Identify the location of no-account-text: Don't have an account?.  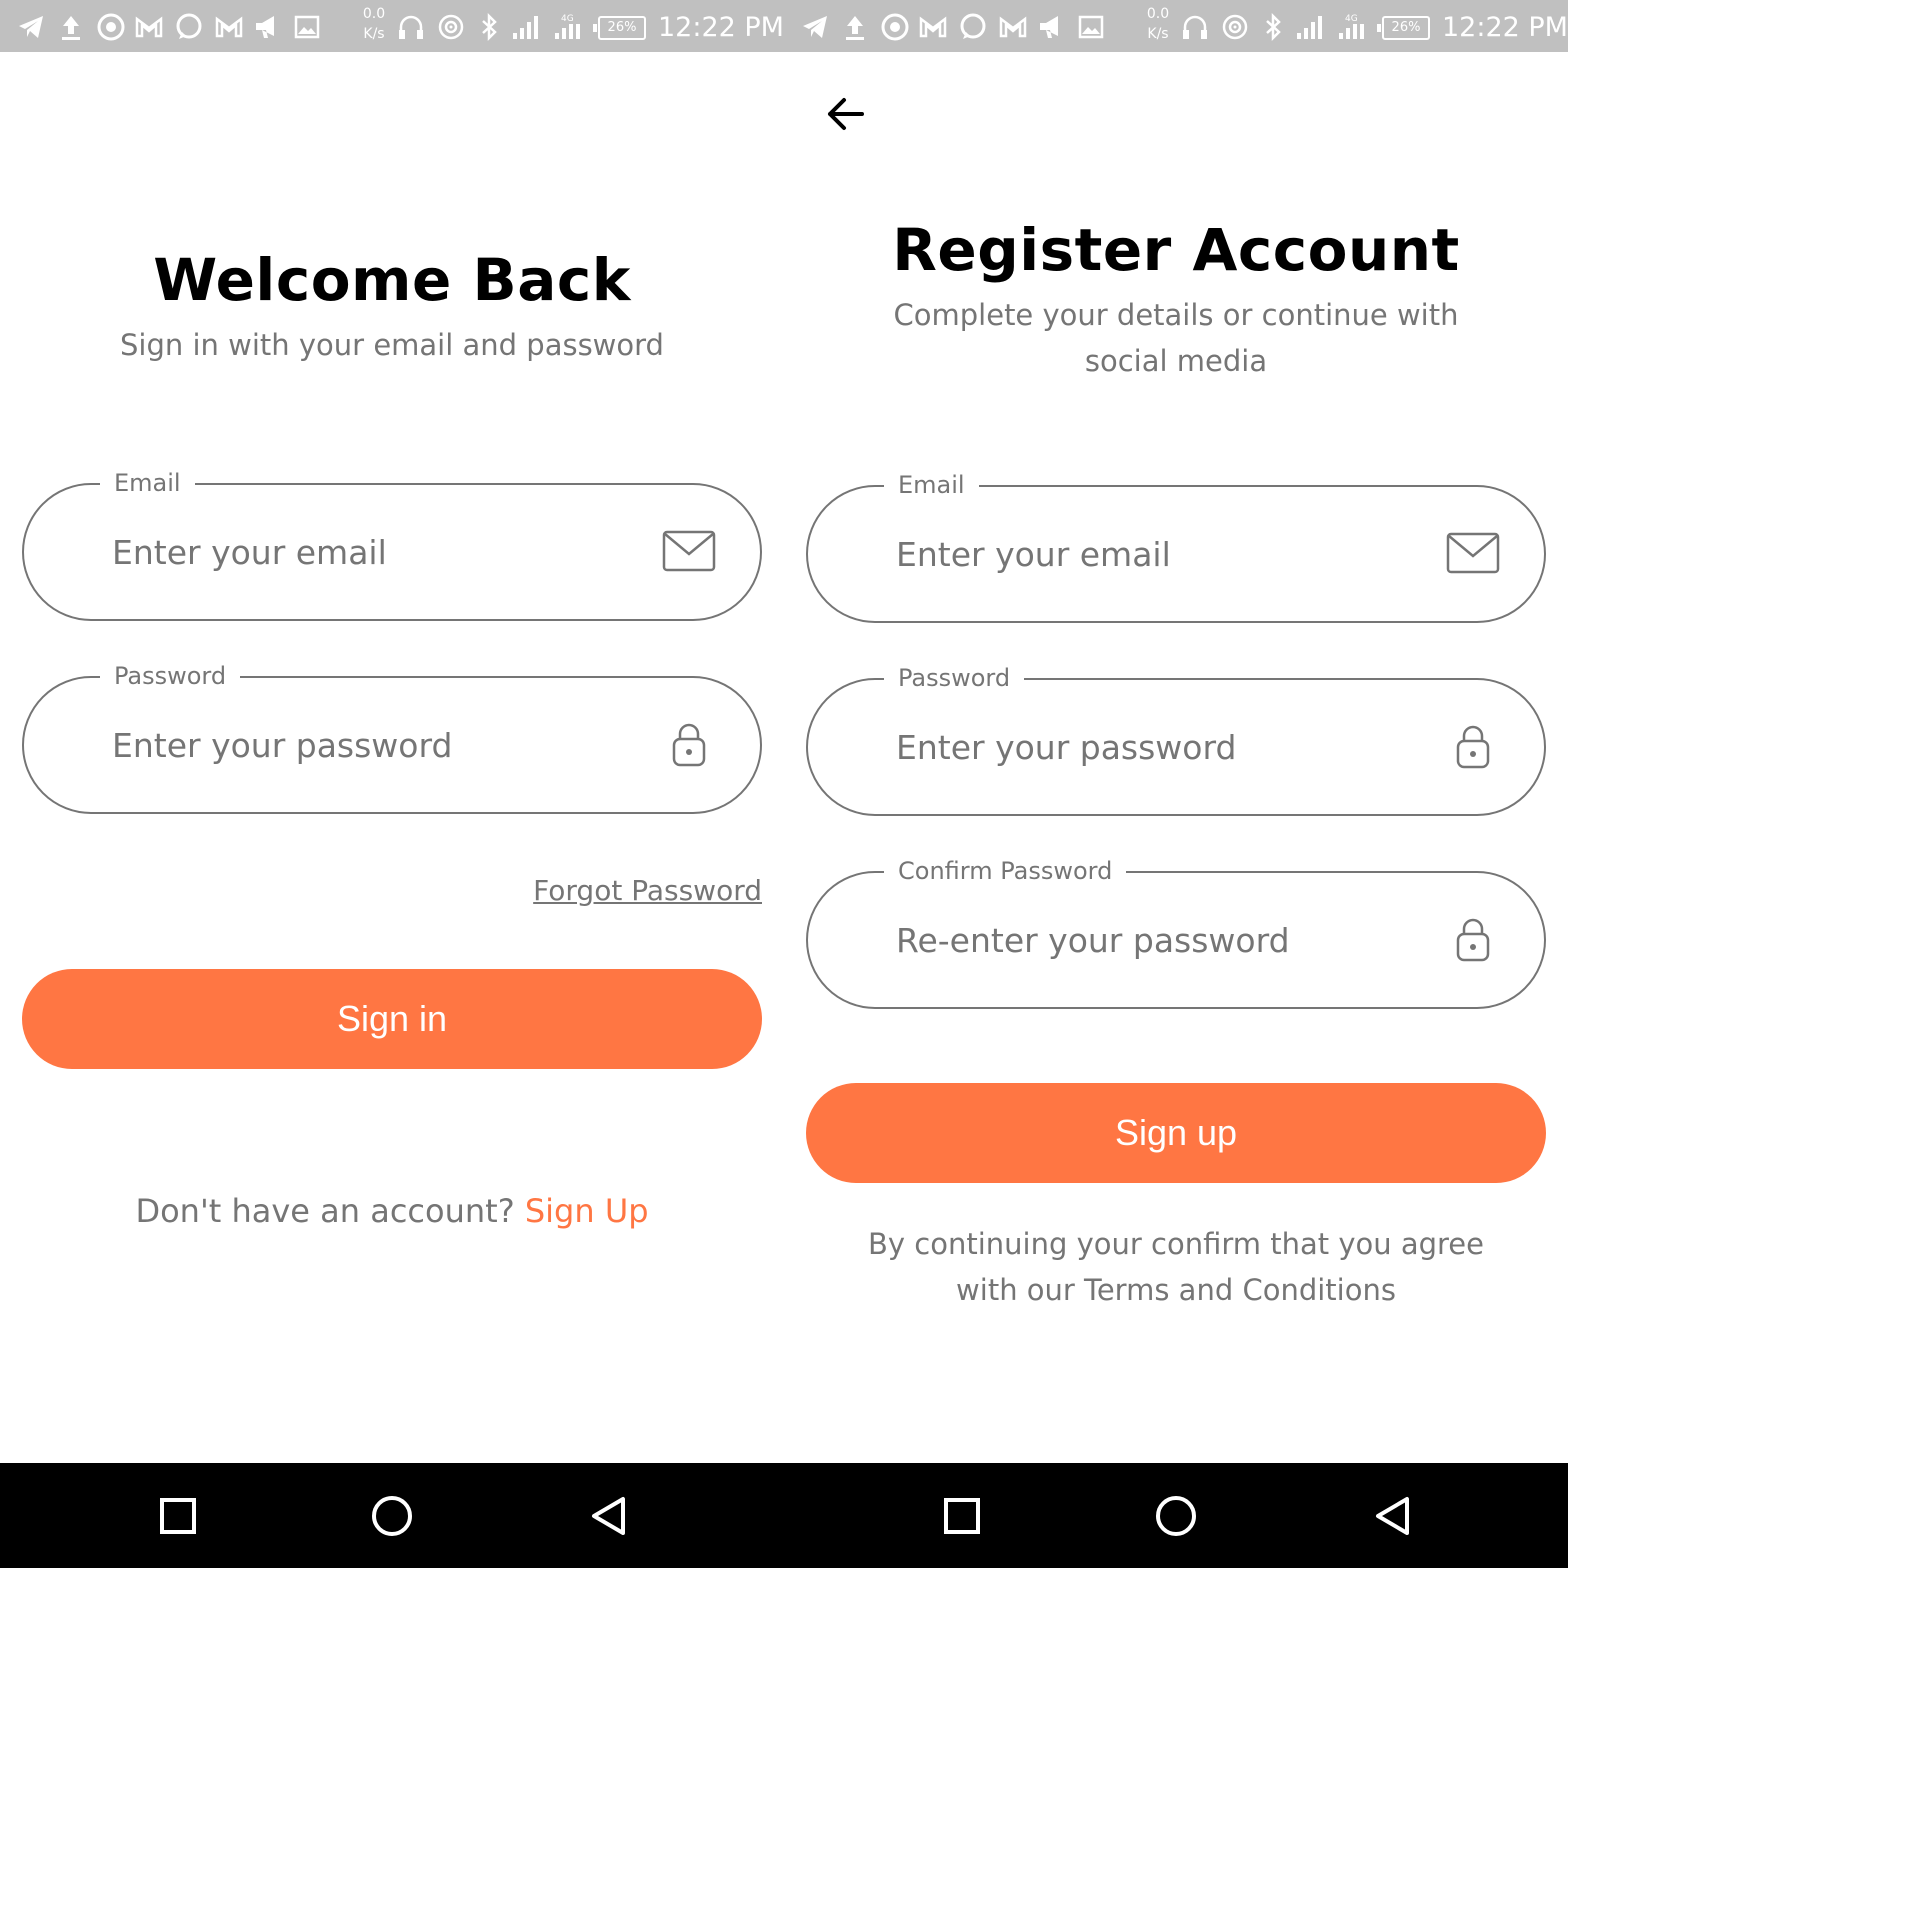
(325, 1211).